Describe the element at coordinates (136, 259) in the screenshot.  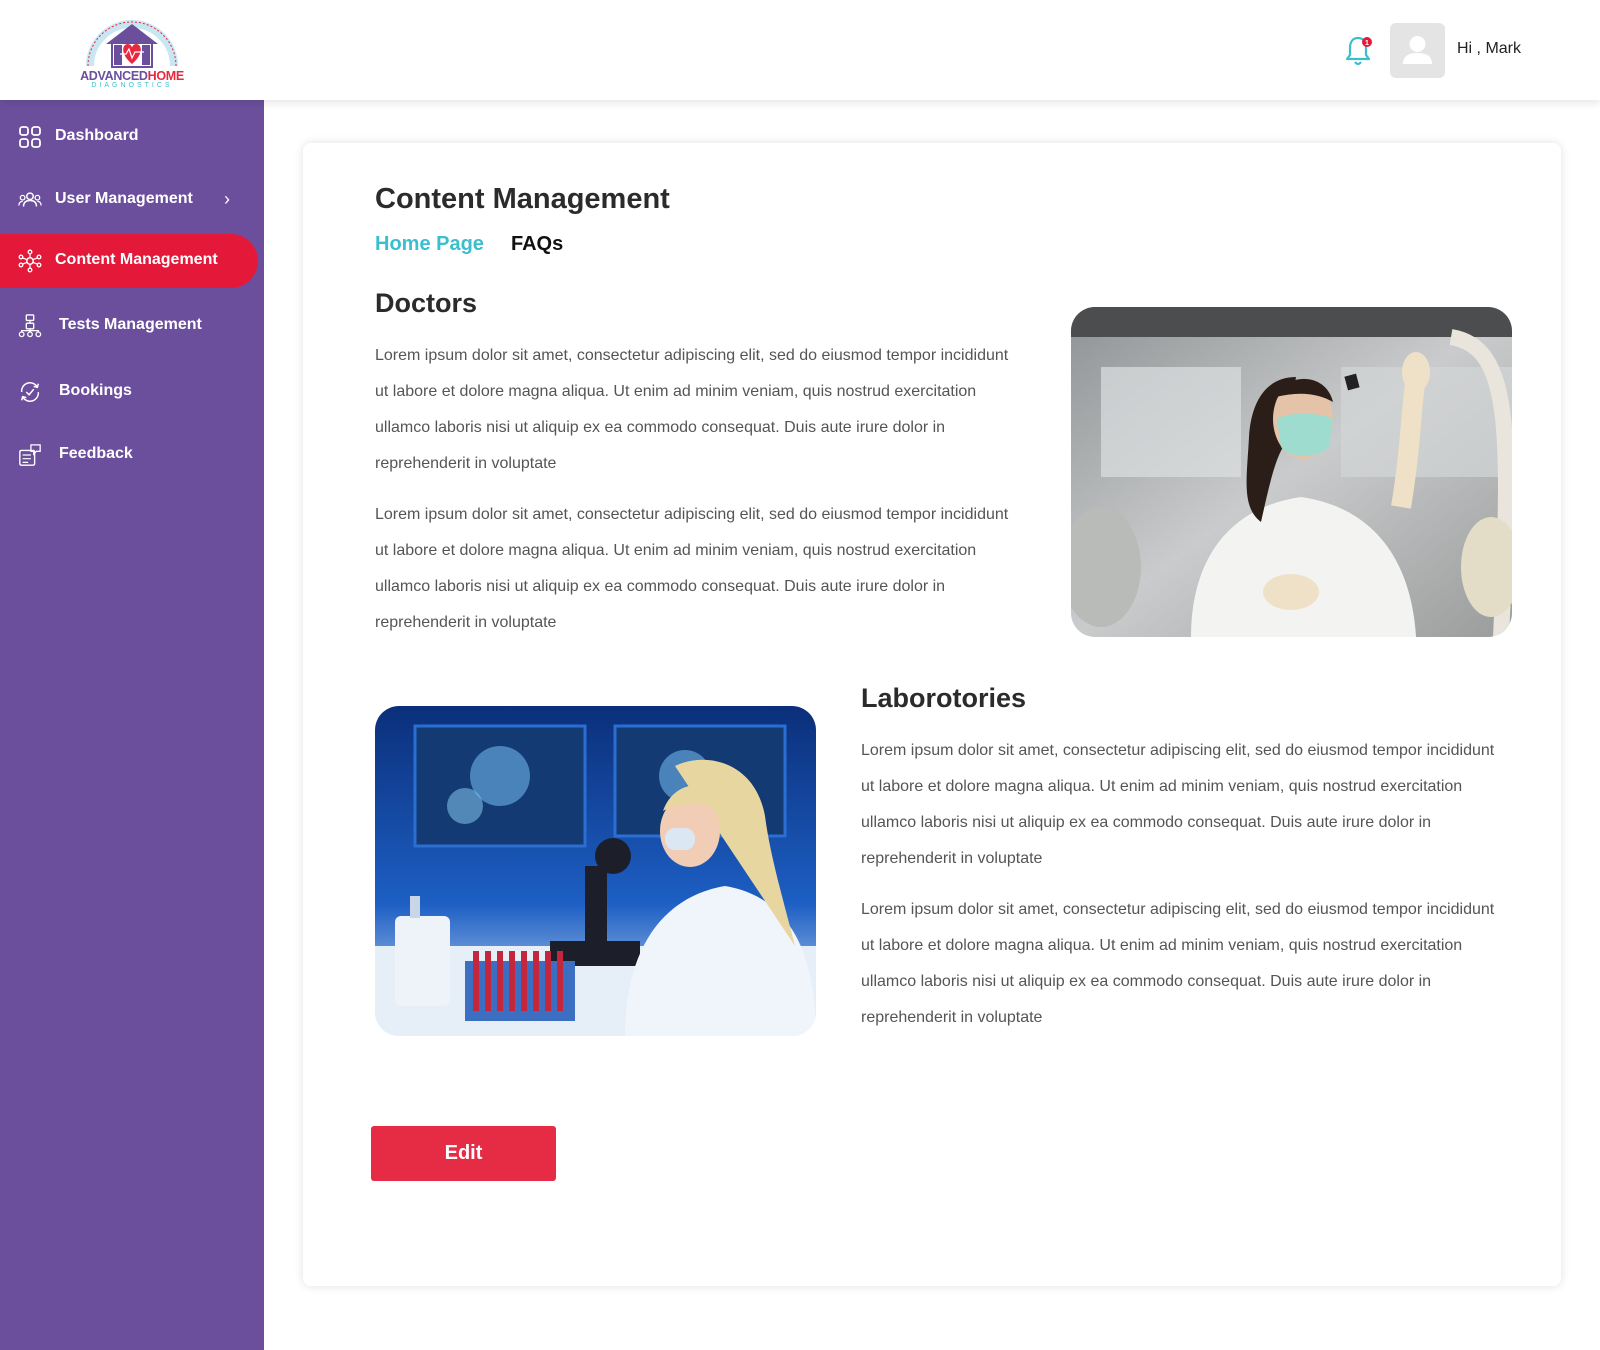
I see `sidebar-item-label: Content Management` at that location.